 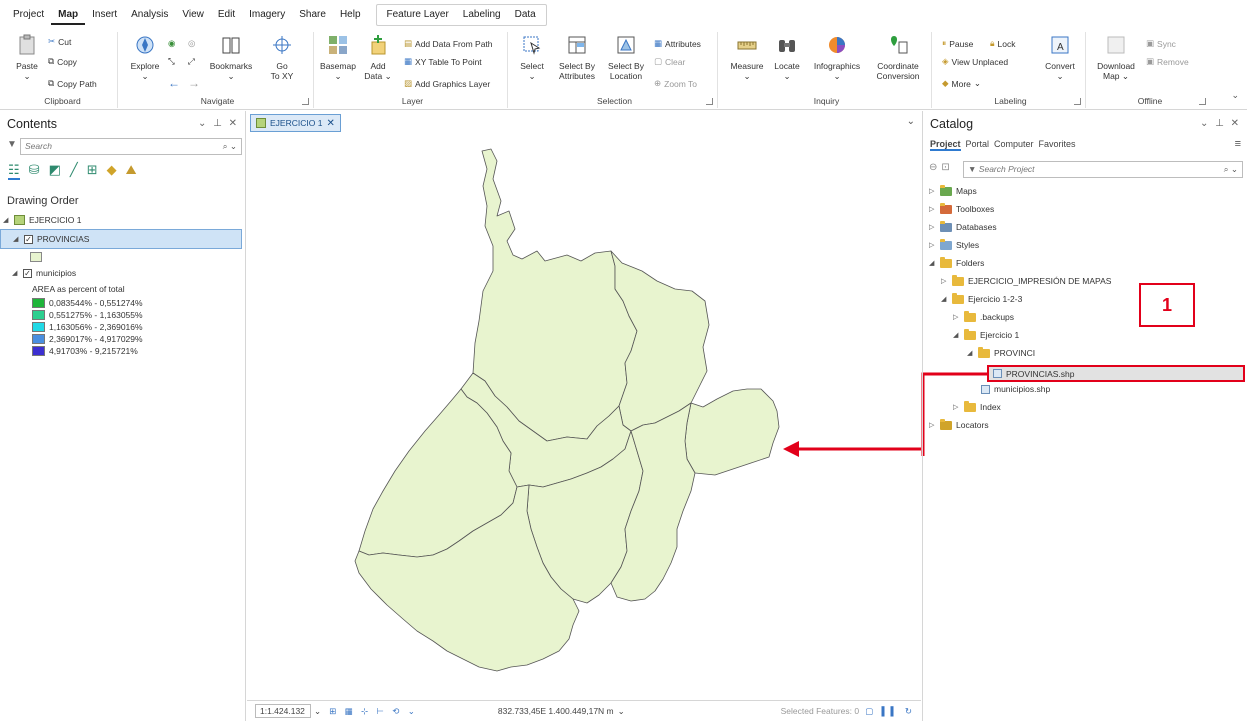 What do you see at coordinates (112, 171) in the screenshot?
I see `labeling-view-icon: ◆` at bounding box center [112, 171].